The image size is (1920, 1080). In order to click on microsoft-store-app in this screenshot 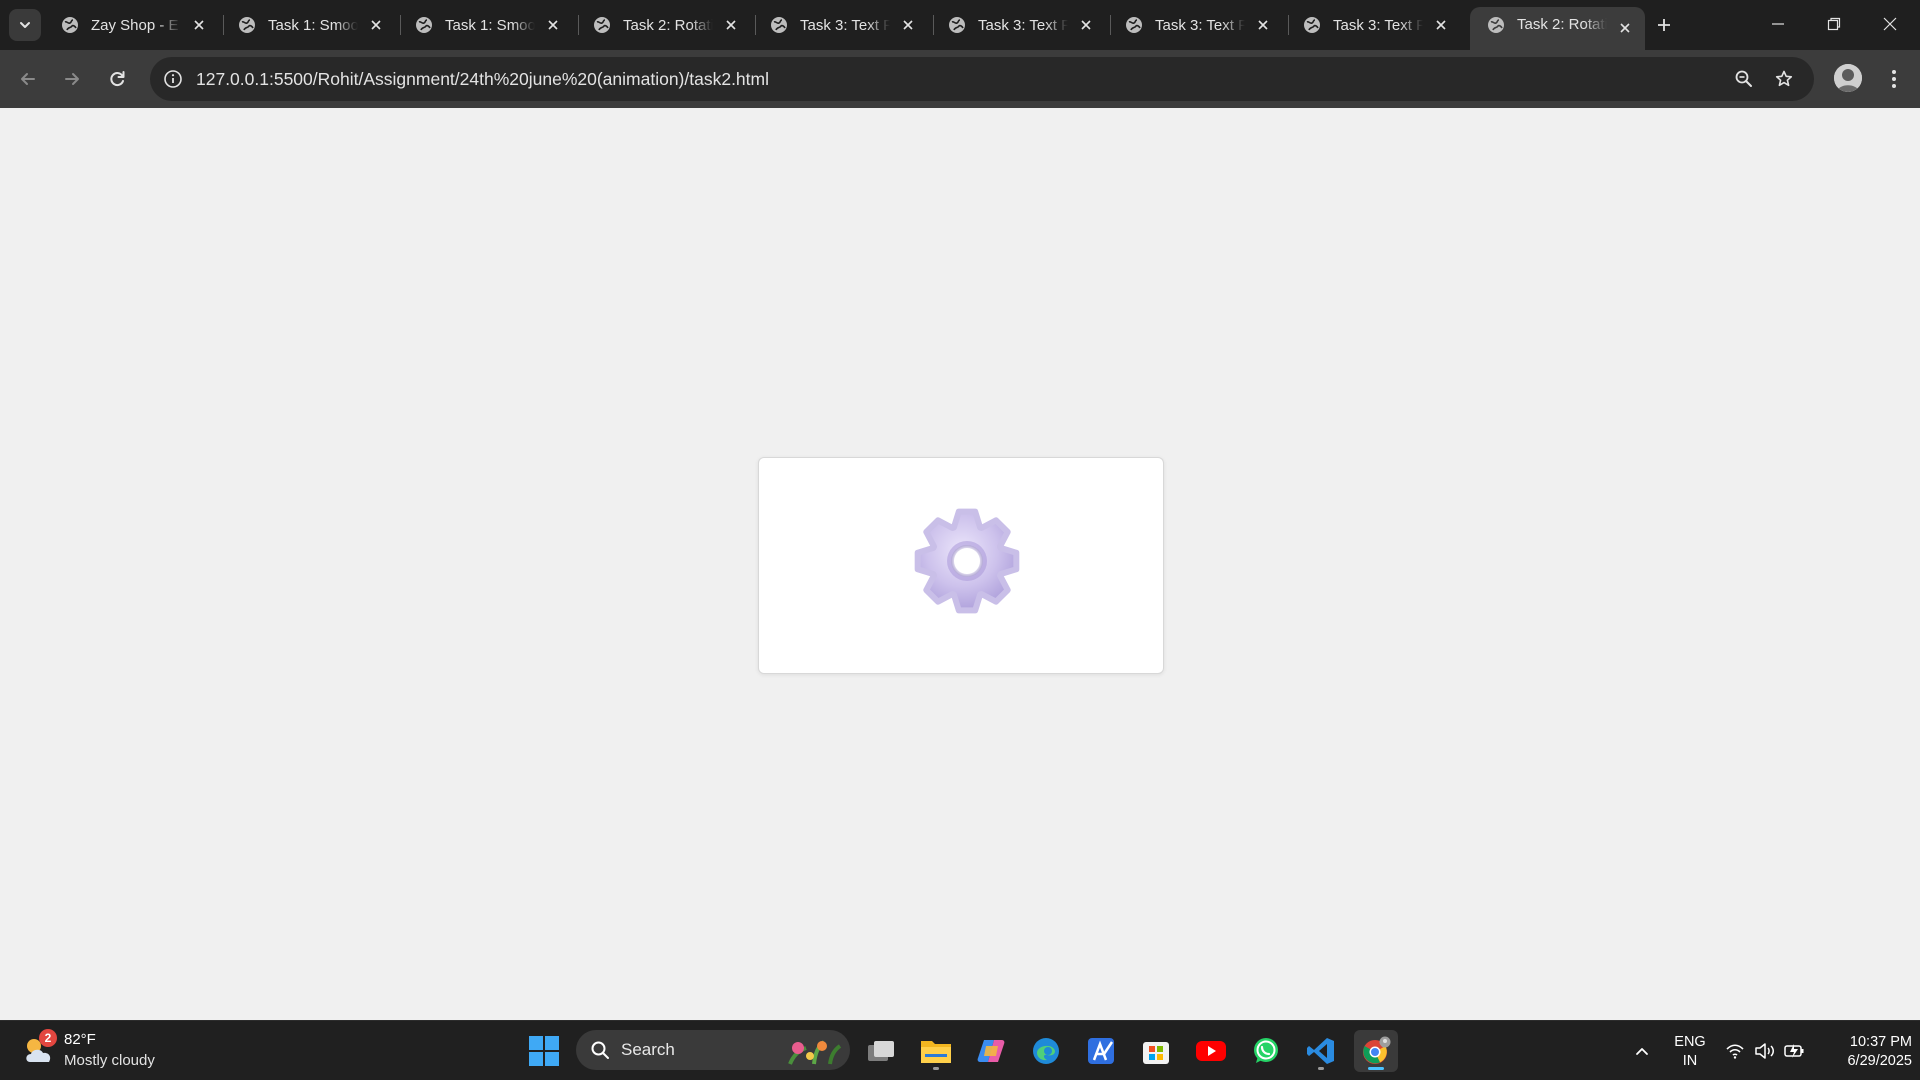, I will do `click(1156, 1051)`.